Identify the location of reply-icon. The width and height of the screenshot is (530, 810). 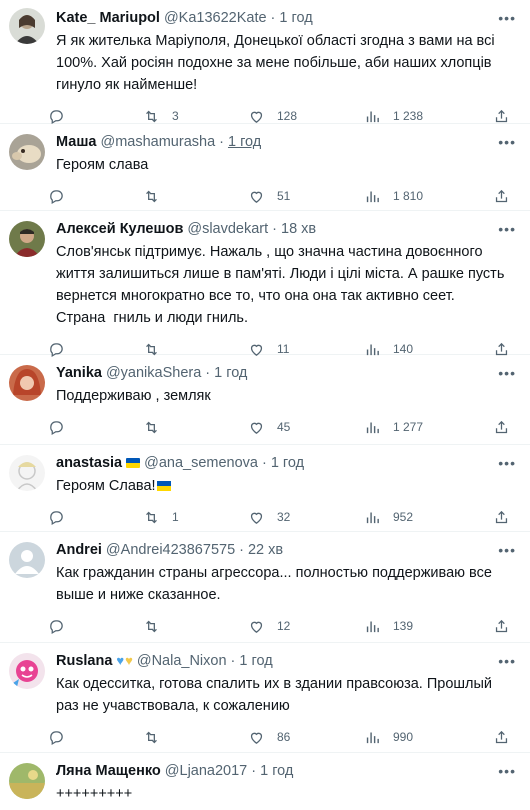
(56, 517).